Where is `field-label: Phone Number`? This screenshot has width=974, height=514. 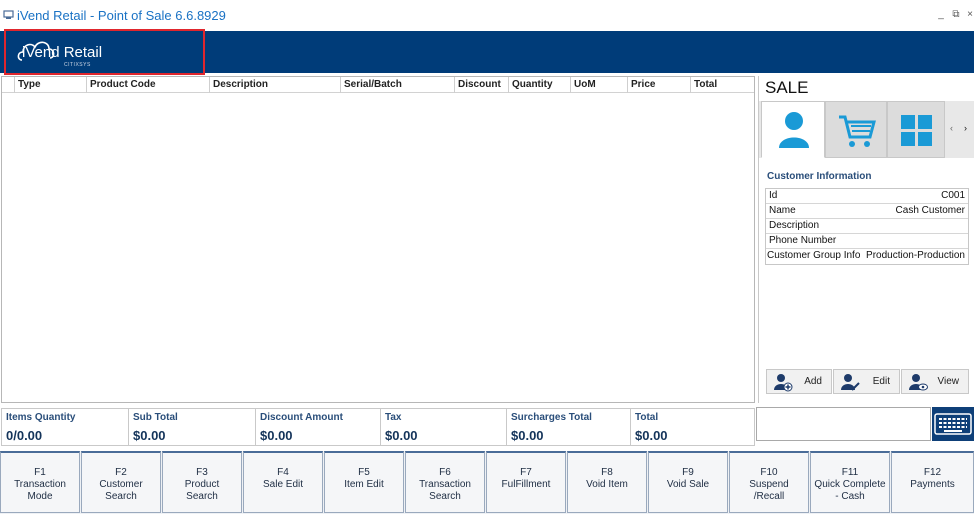
field-label: Phone Number is located at coordinates (803, 240).